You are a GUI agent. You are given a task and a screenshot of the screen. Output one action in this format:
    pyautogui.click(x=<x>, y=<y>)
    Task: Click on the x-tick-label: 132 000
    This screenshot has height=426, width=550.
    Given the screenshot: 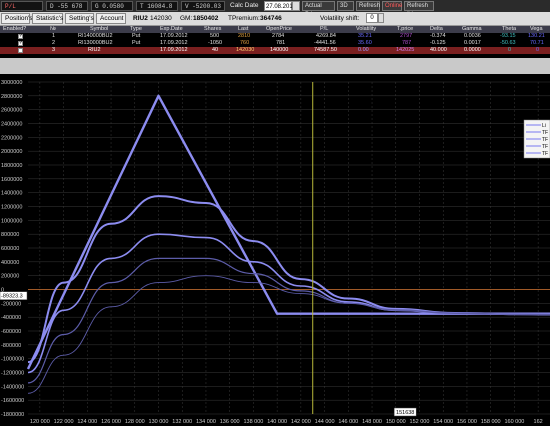 What is the action you would take?
    pyautogui.click(x=182, y=422)
    